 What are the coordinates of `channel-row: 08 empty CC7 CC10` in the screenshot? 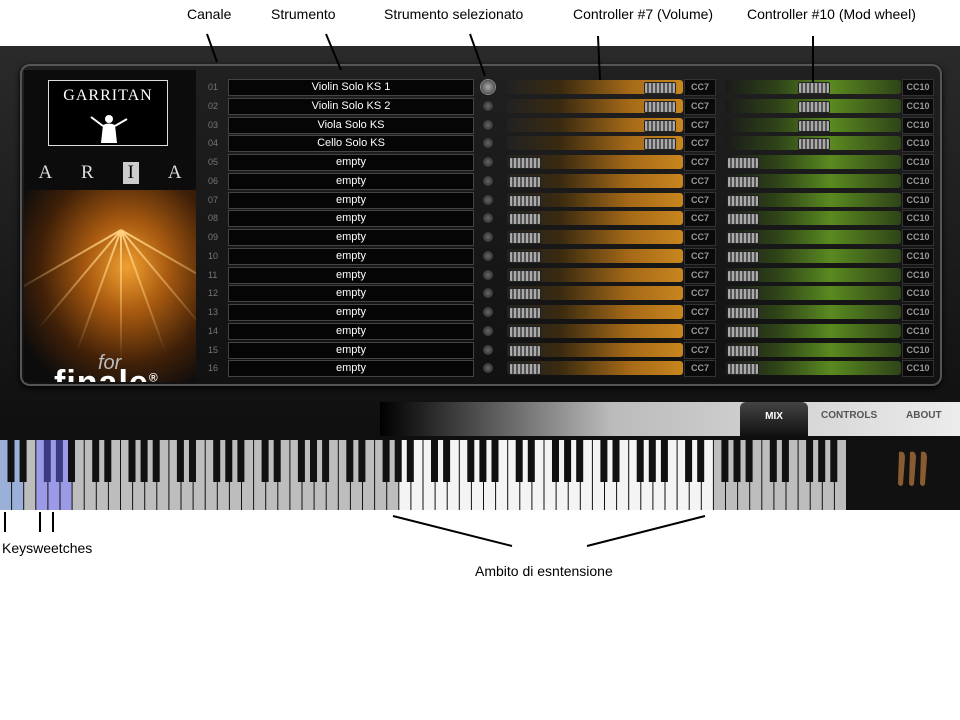 It's located at (570, 219).